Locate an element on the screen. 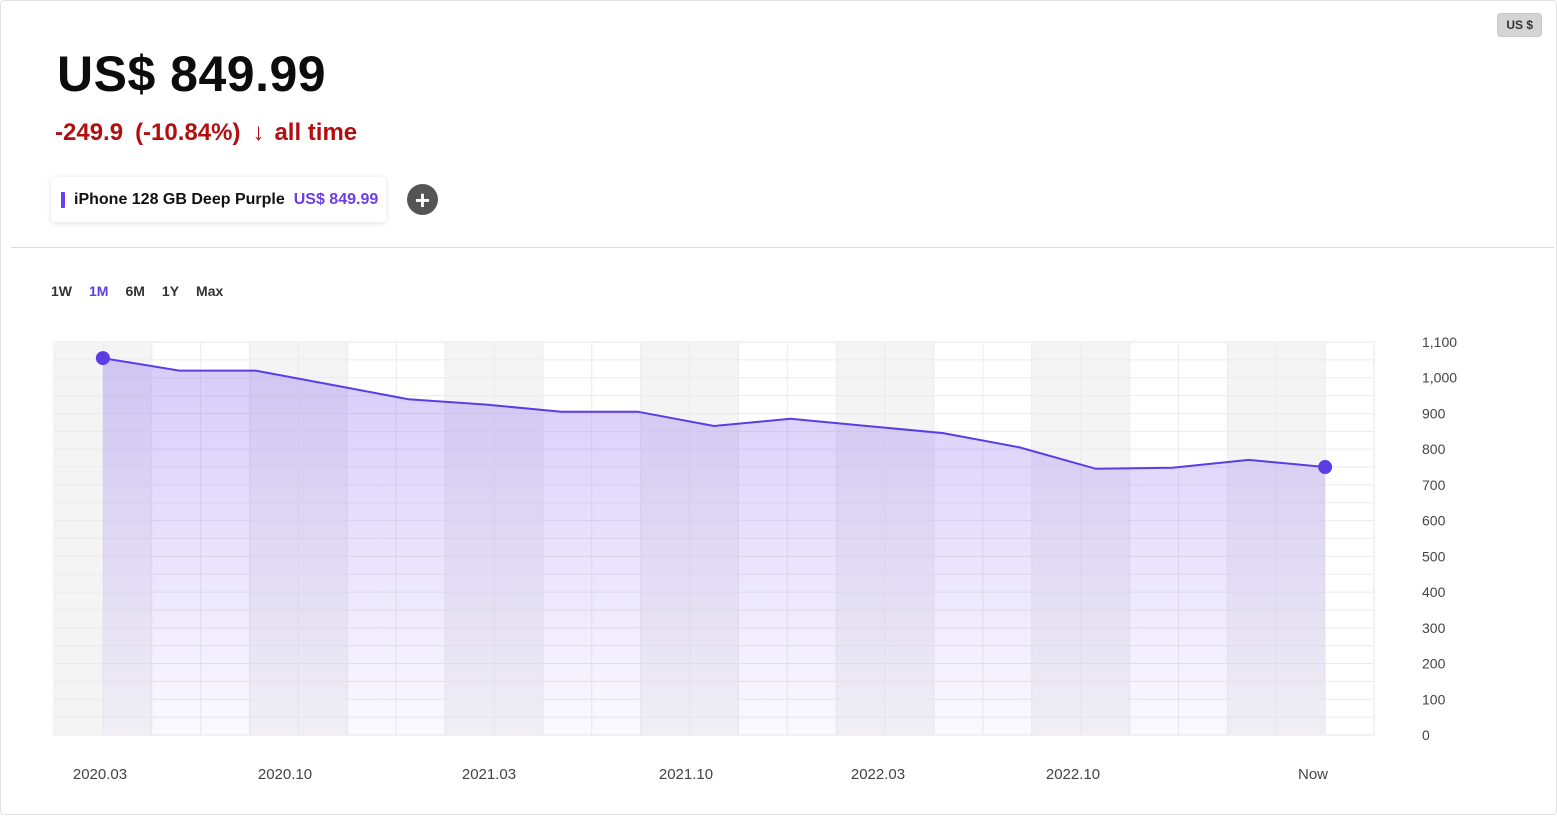 Image resolution: width=1557 pixels, height=816 pixels. y-tick-label: 300 is located at coordinates (1434, 628).